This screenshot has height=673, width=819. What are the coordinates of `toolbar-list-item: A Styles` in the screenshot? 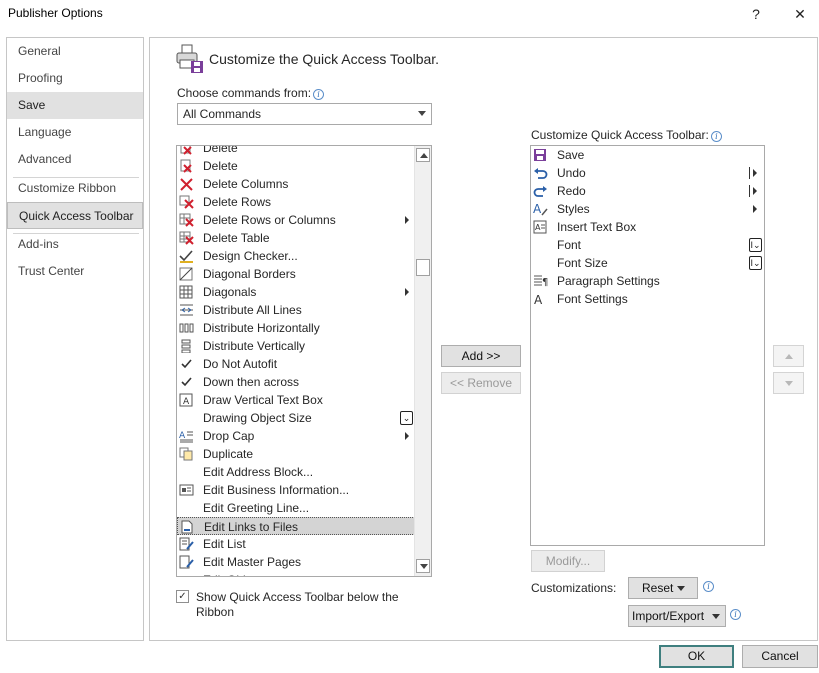 It's located at (647, 209).